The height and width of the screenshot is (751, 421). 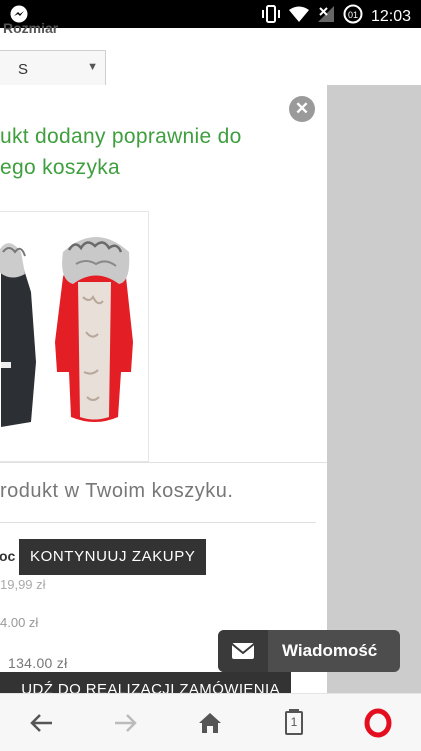 What do you see at coordinates (8, 556) in the screenshot?
I see `summary-label: oc` at bounding box center [8, 556].